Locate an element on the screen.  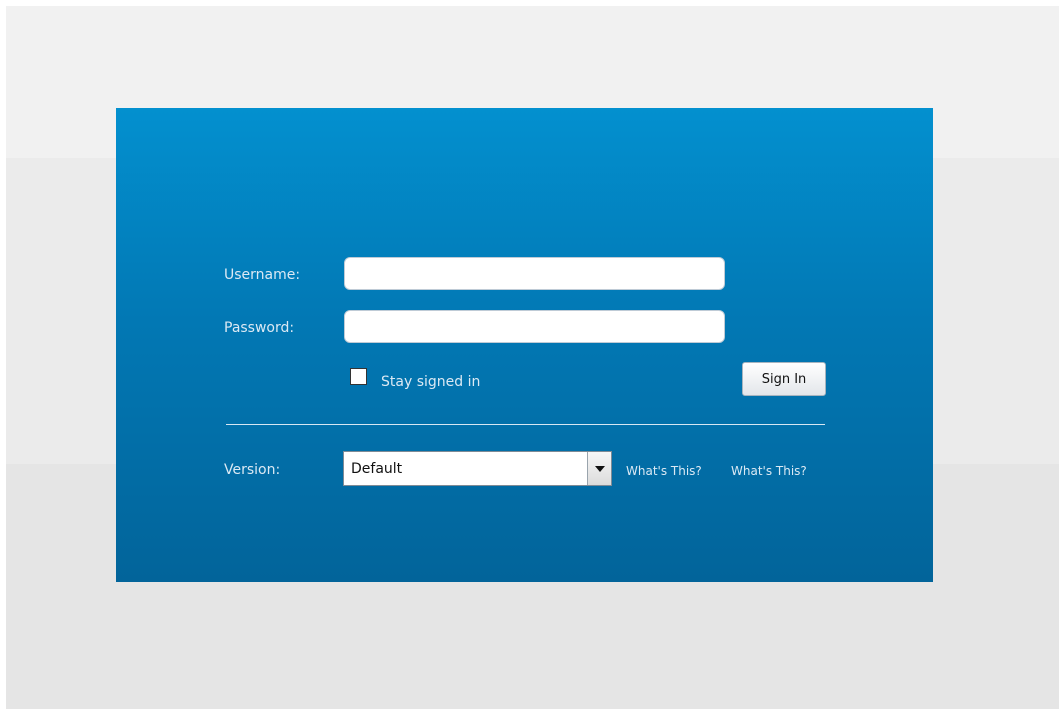
form-divider is located at coordinates (525, 424).